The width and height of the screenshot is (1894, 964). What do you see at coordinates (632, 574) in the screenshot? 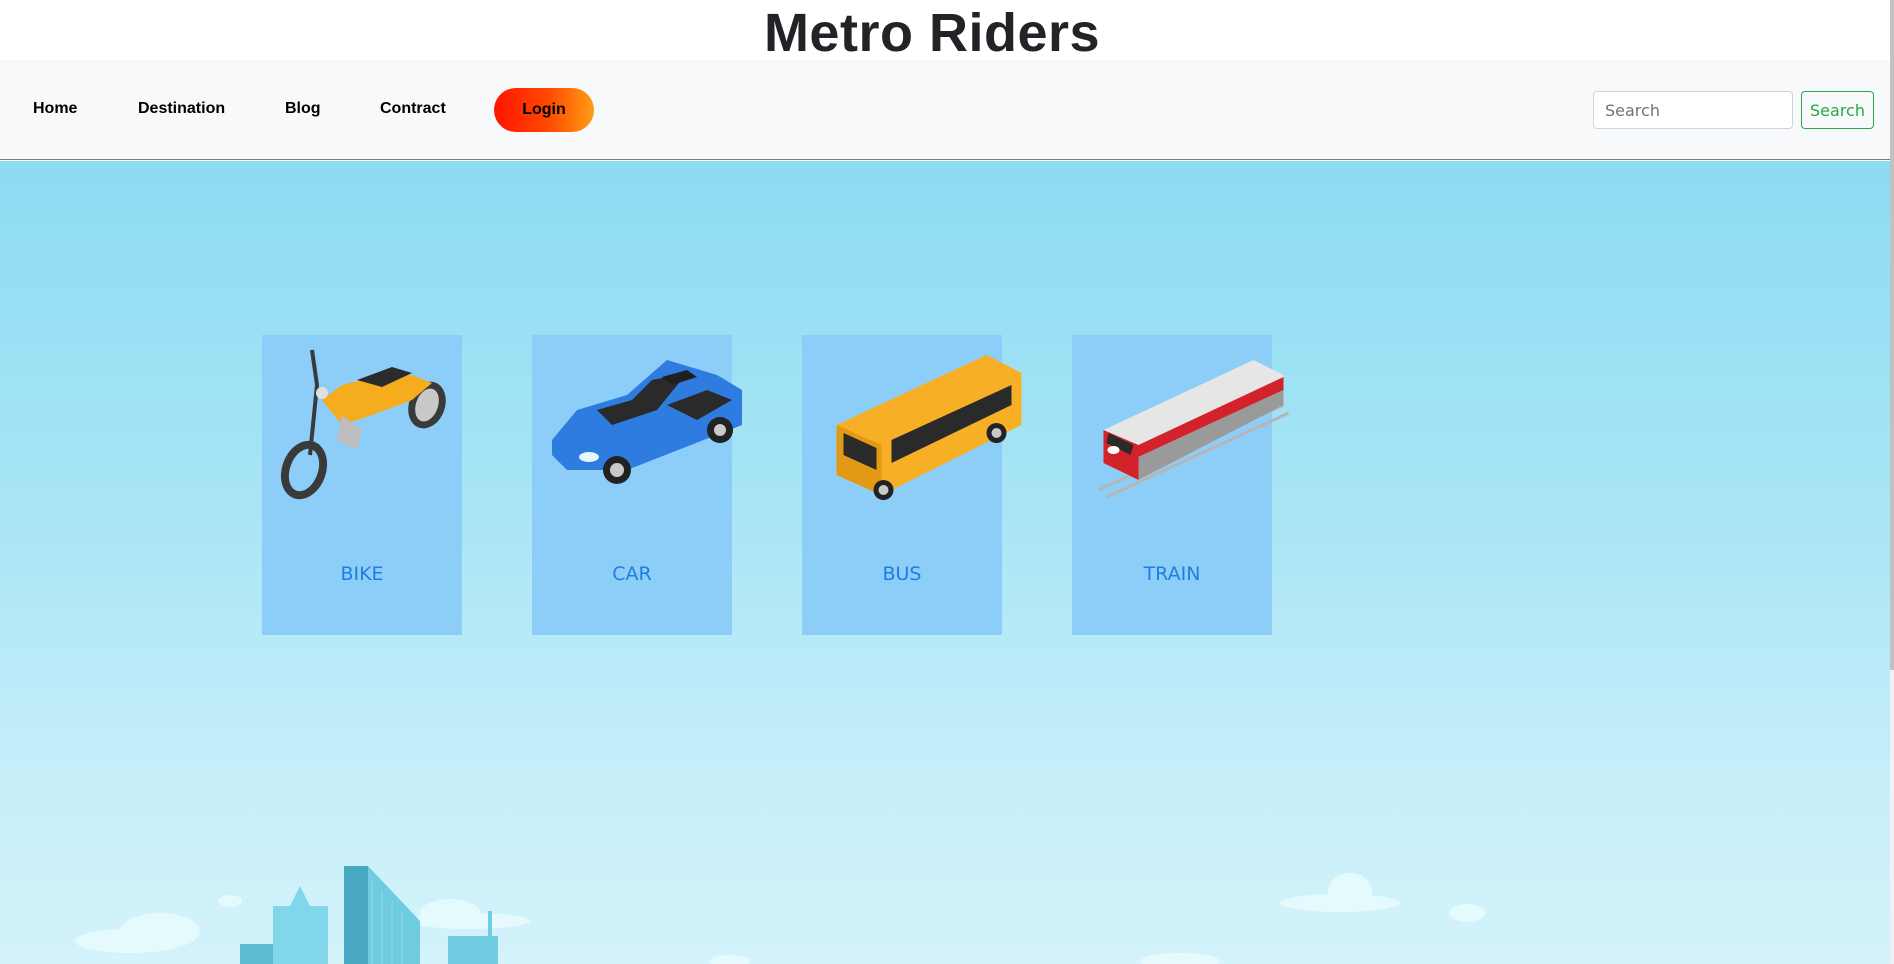
I see `vehicle-label-car: CAR` at bounding box center [632, 574].